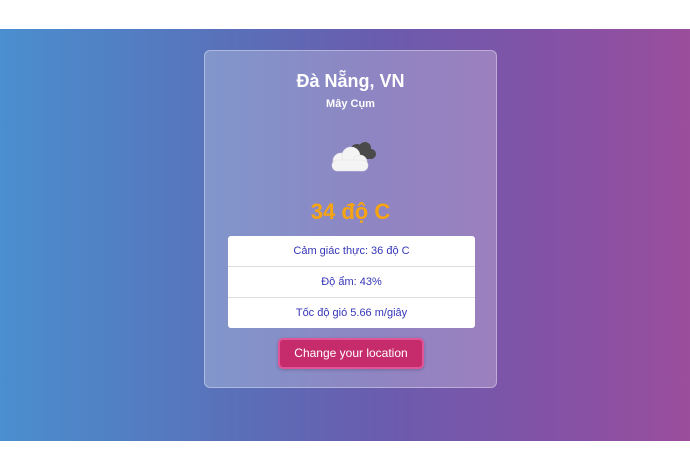  Describe the element at coordinates (350, 211) in the screenshot. I see `temperature: 34 độ C` at that location.